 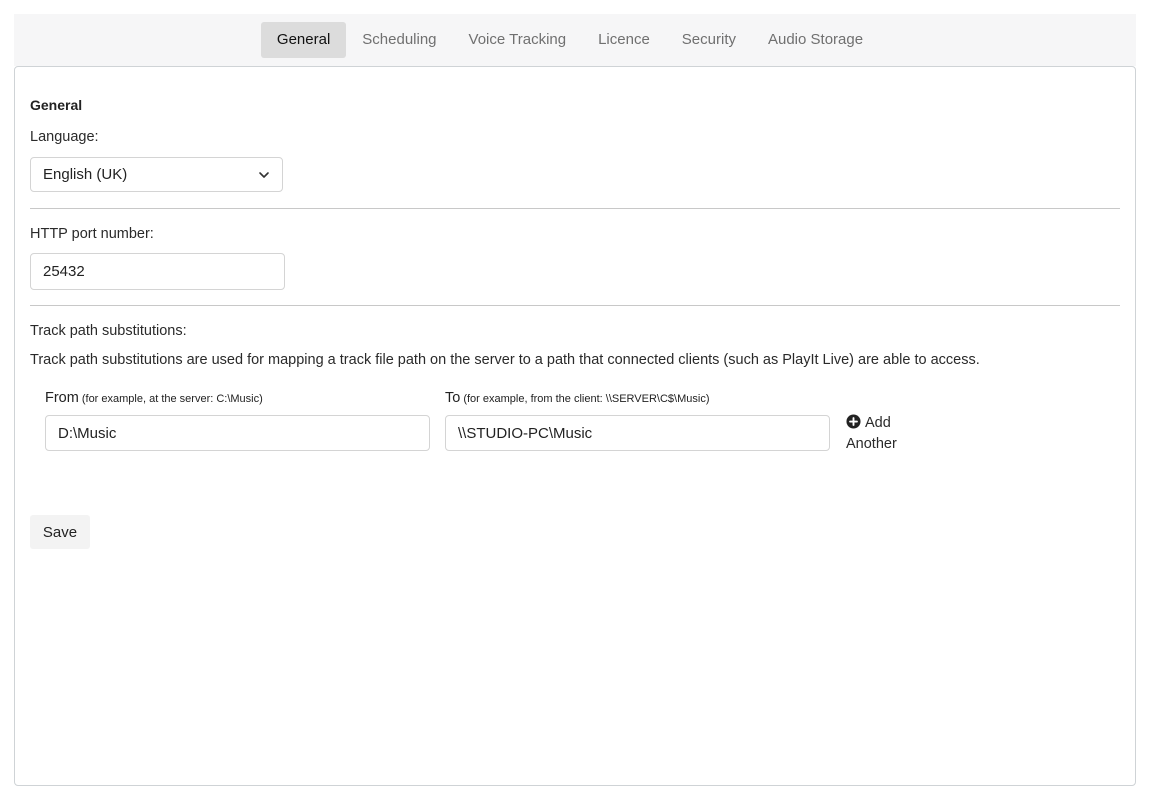 What do you see at coordinates (709, 40) in the screenshot?
I see `tab-security: Security` at bounding box center [709, 40].